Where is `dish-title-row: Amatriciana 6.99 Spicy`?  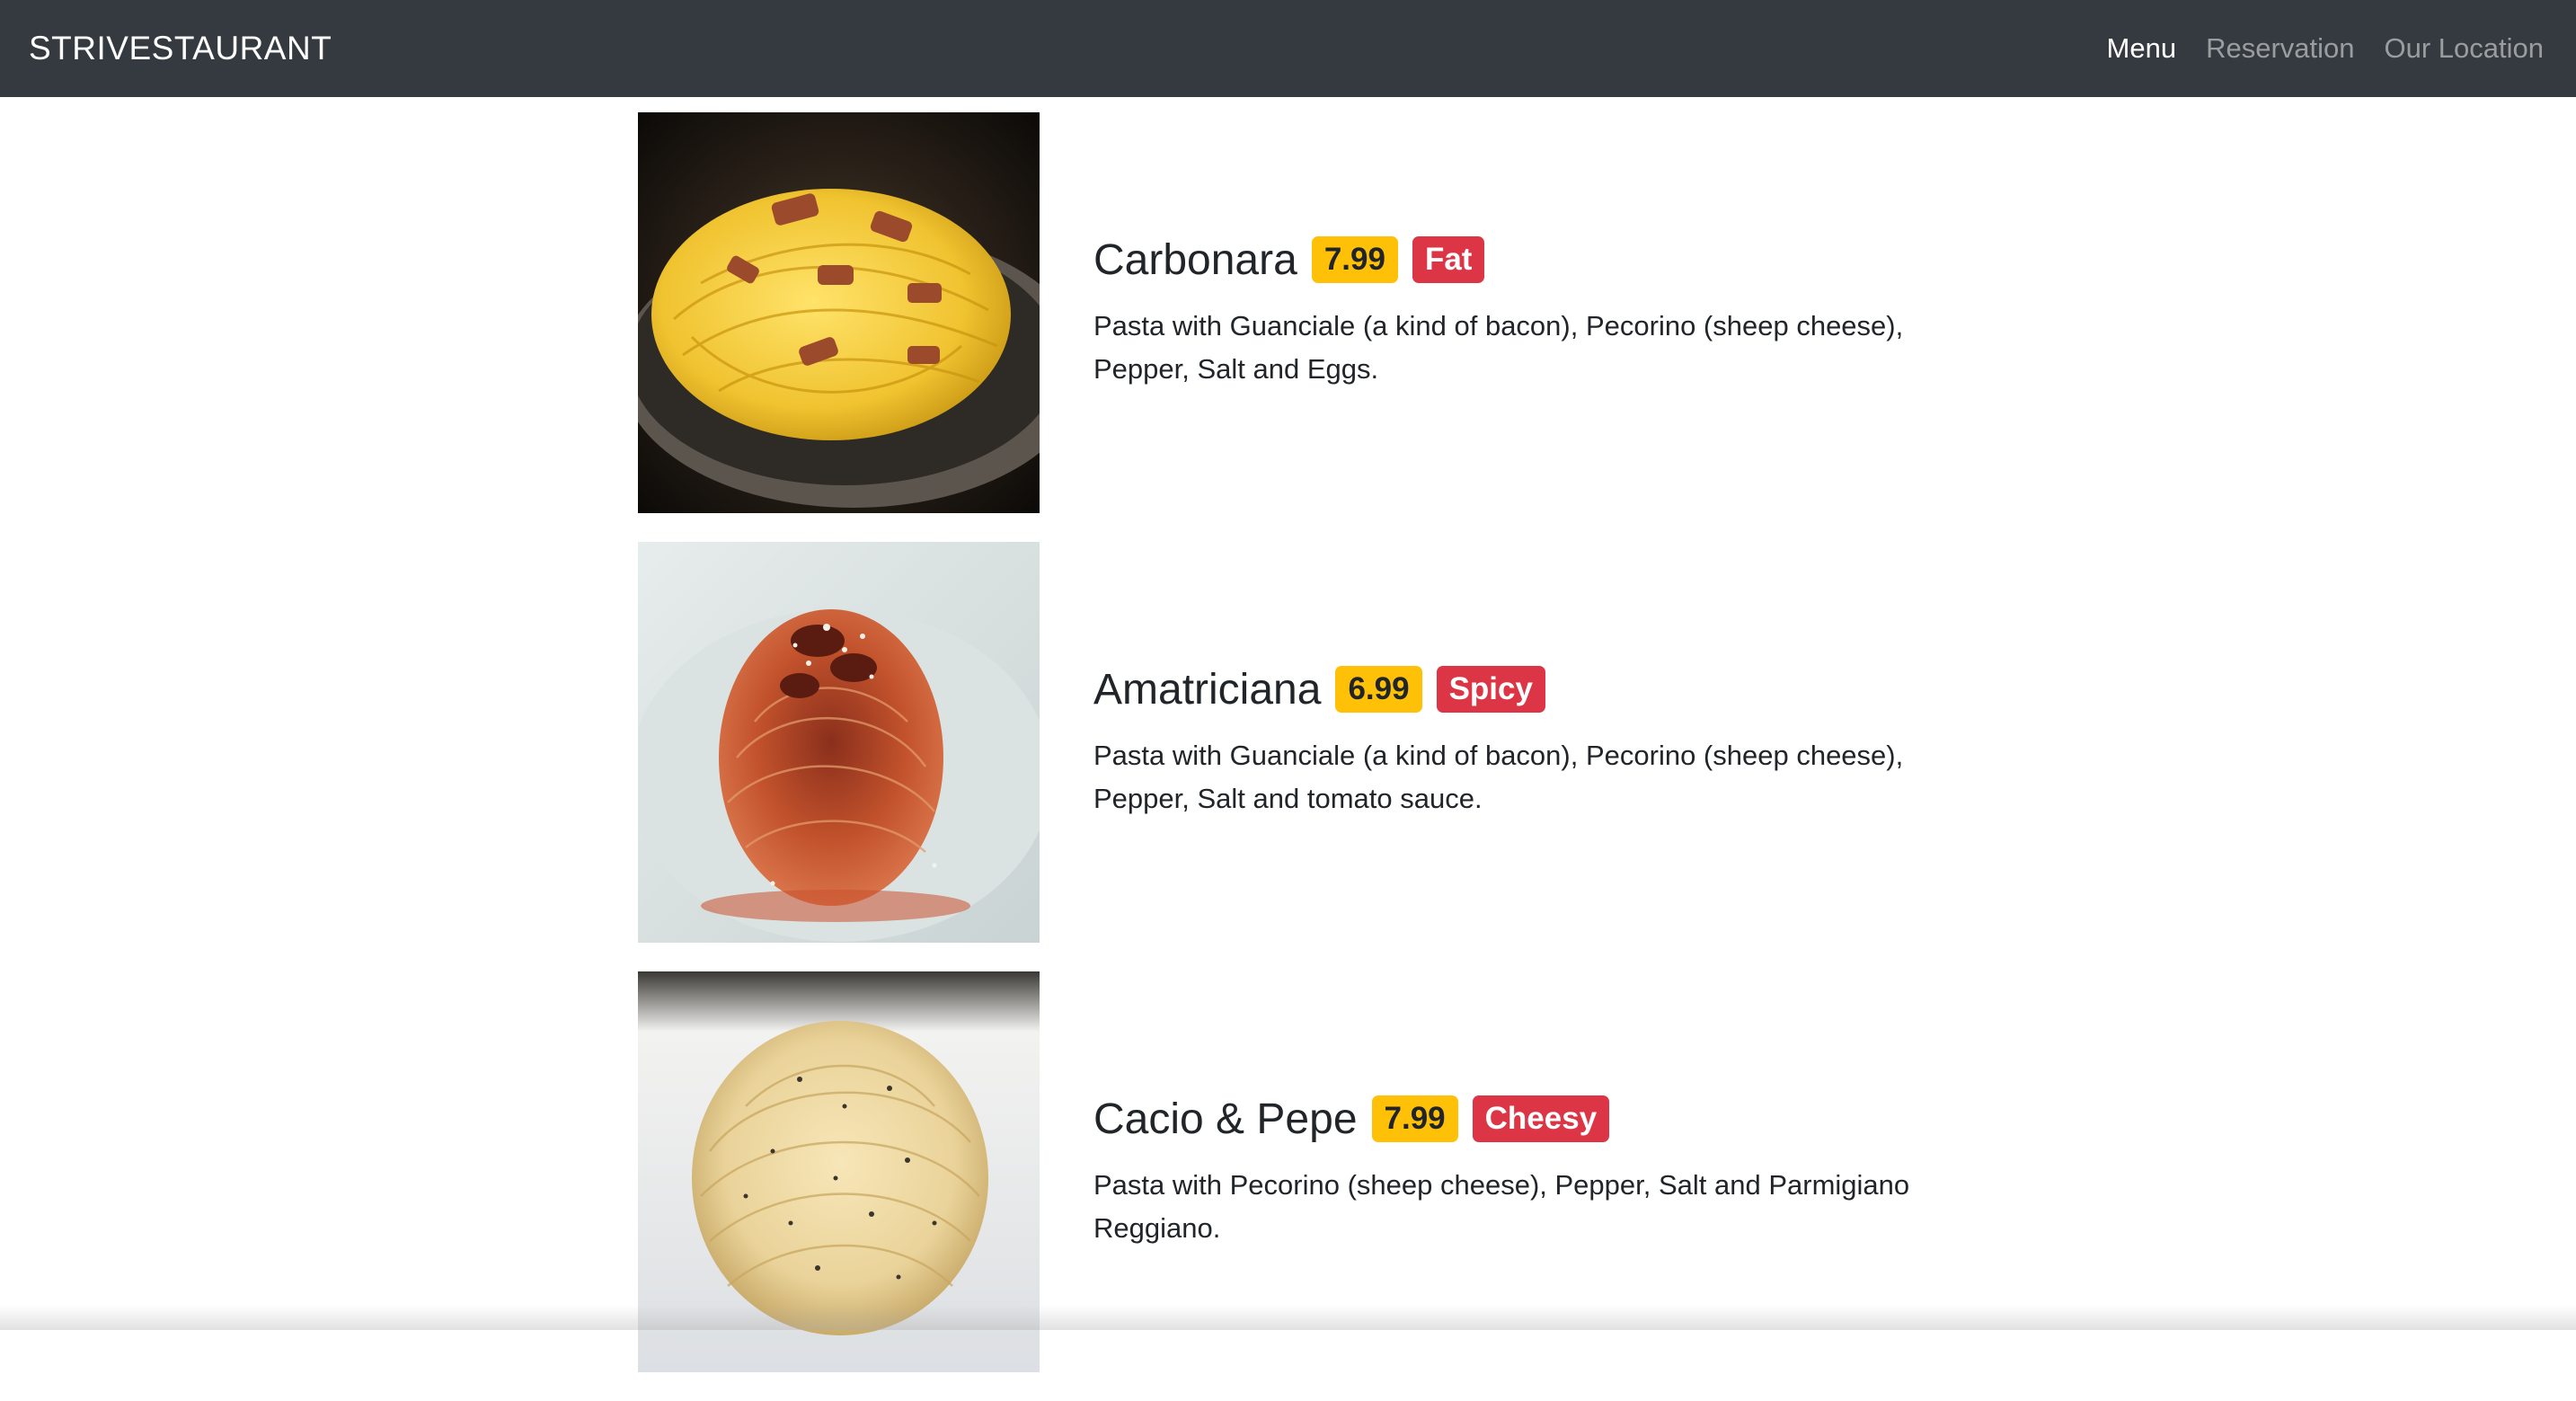
dish-title-row: Amatriciana 6.99 Spicy is located at coordinates (1521, 689).